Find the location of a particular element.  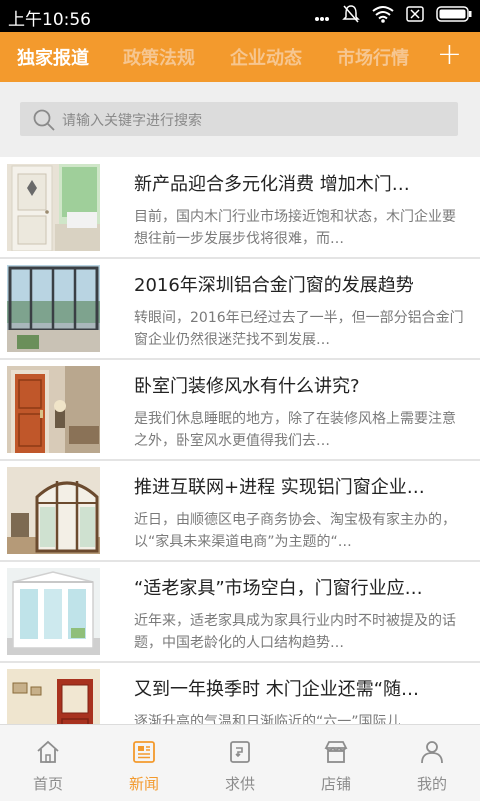

nav-supply: 求供 is located at coordinates (240, 763).